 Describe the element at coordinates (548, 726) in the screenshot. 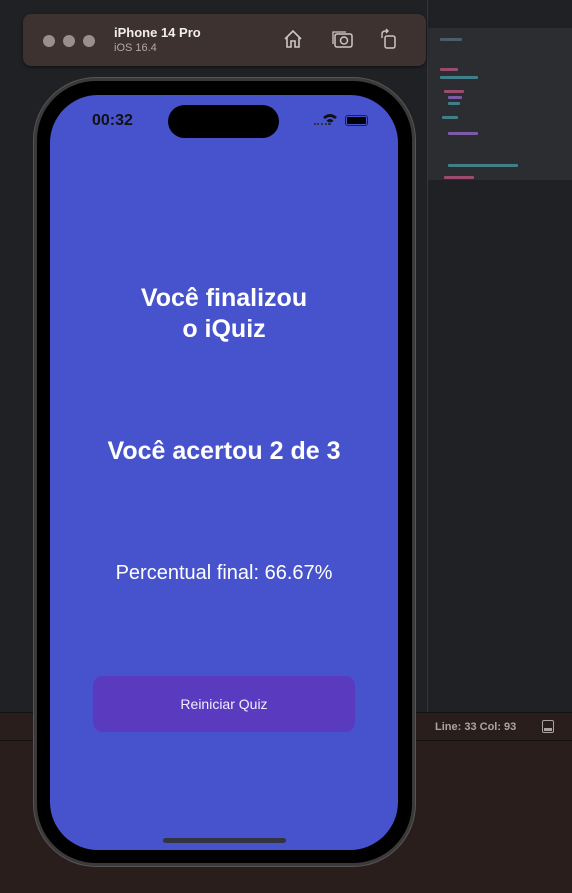

I see `panel-toggle-icon` at that location.